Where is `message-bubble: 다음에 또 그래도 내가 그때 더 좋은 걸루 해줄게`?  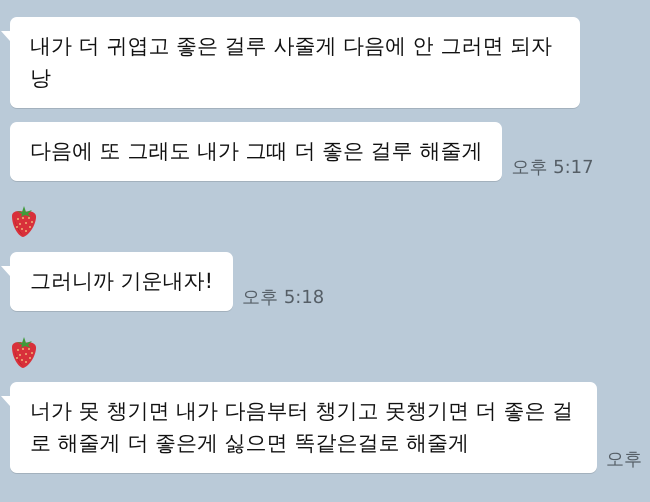
message-bubble: 다음에 또 그래도 내가 그때 더 좋은 걸루 해줄게 is located at coordinates (256, 151).